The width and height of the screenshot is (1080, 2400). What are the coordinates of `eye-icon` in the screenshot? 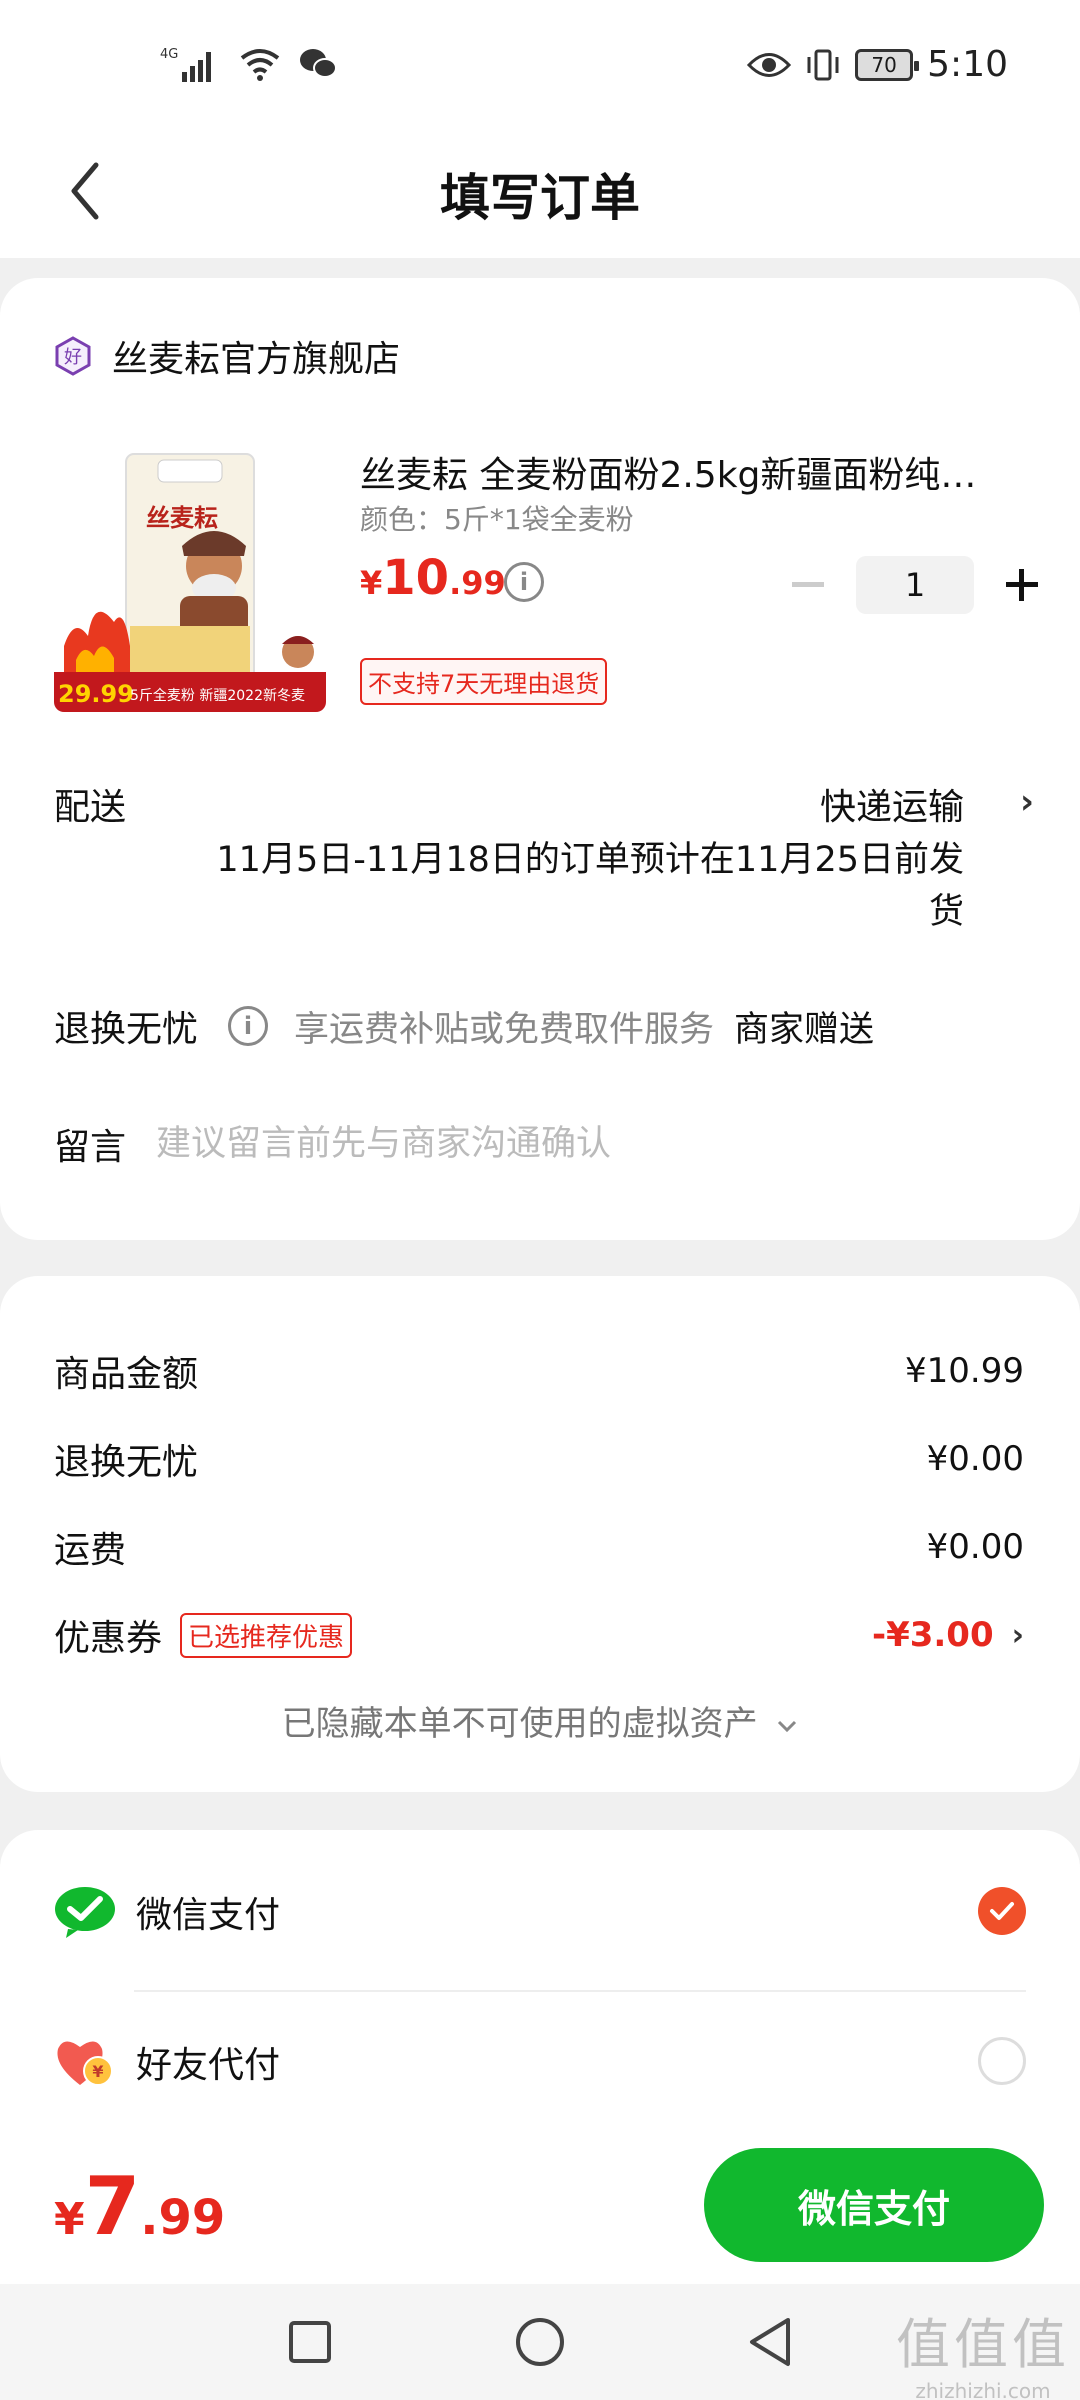 It's located at (769, 64).